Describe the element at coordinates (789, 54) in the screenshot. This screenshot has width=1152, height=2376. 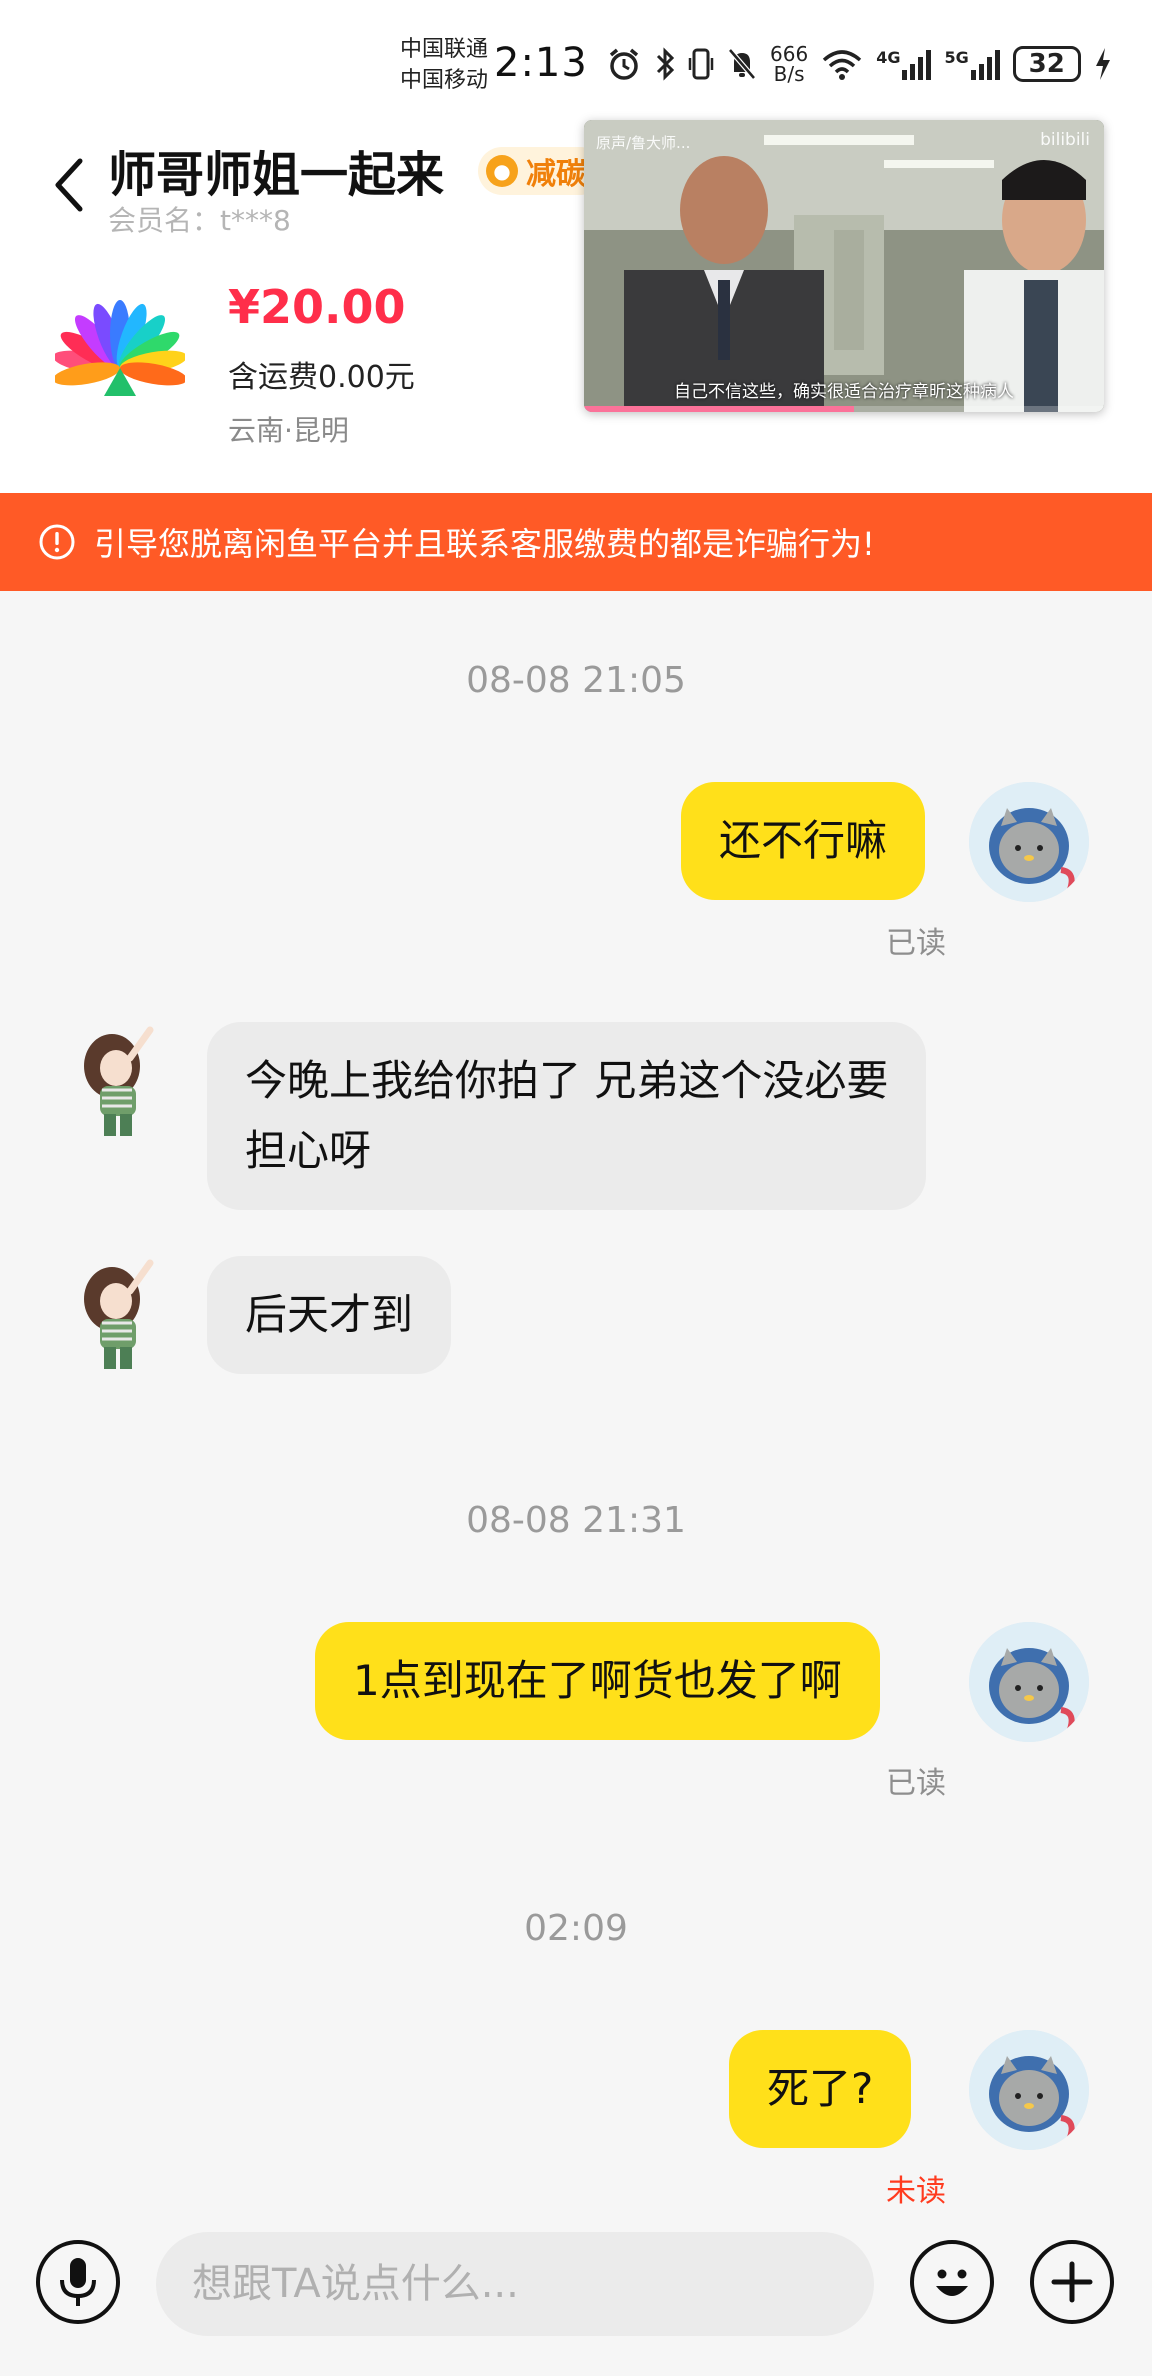
I see `net-speed-value: 666` at that location.